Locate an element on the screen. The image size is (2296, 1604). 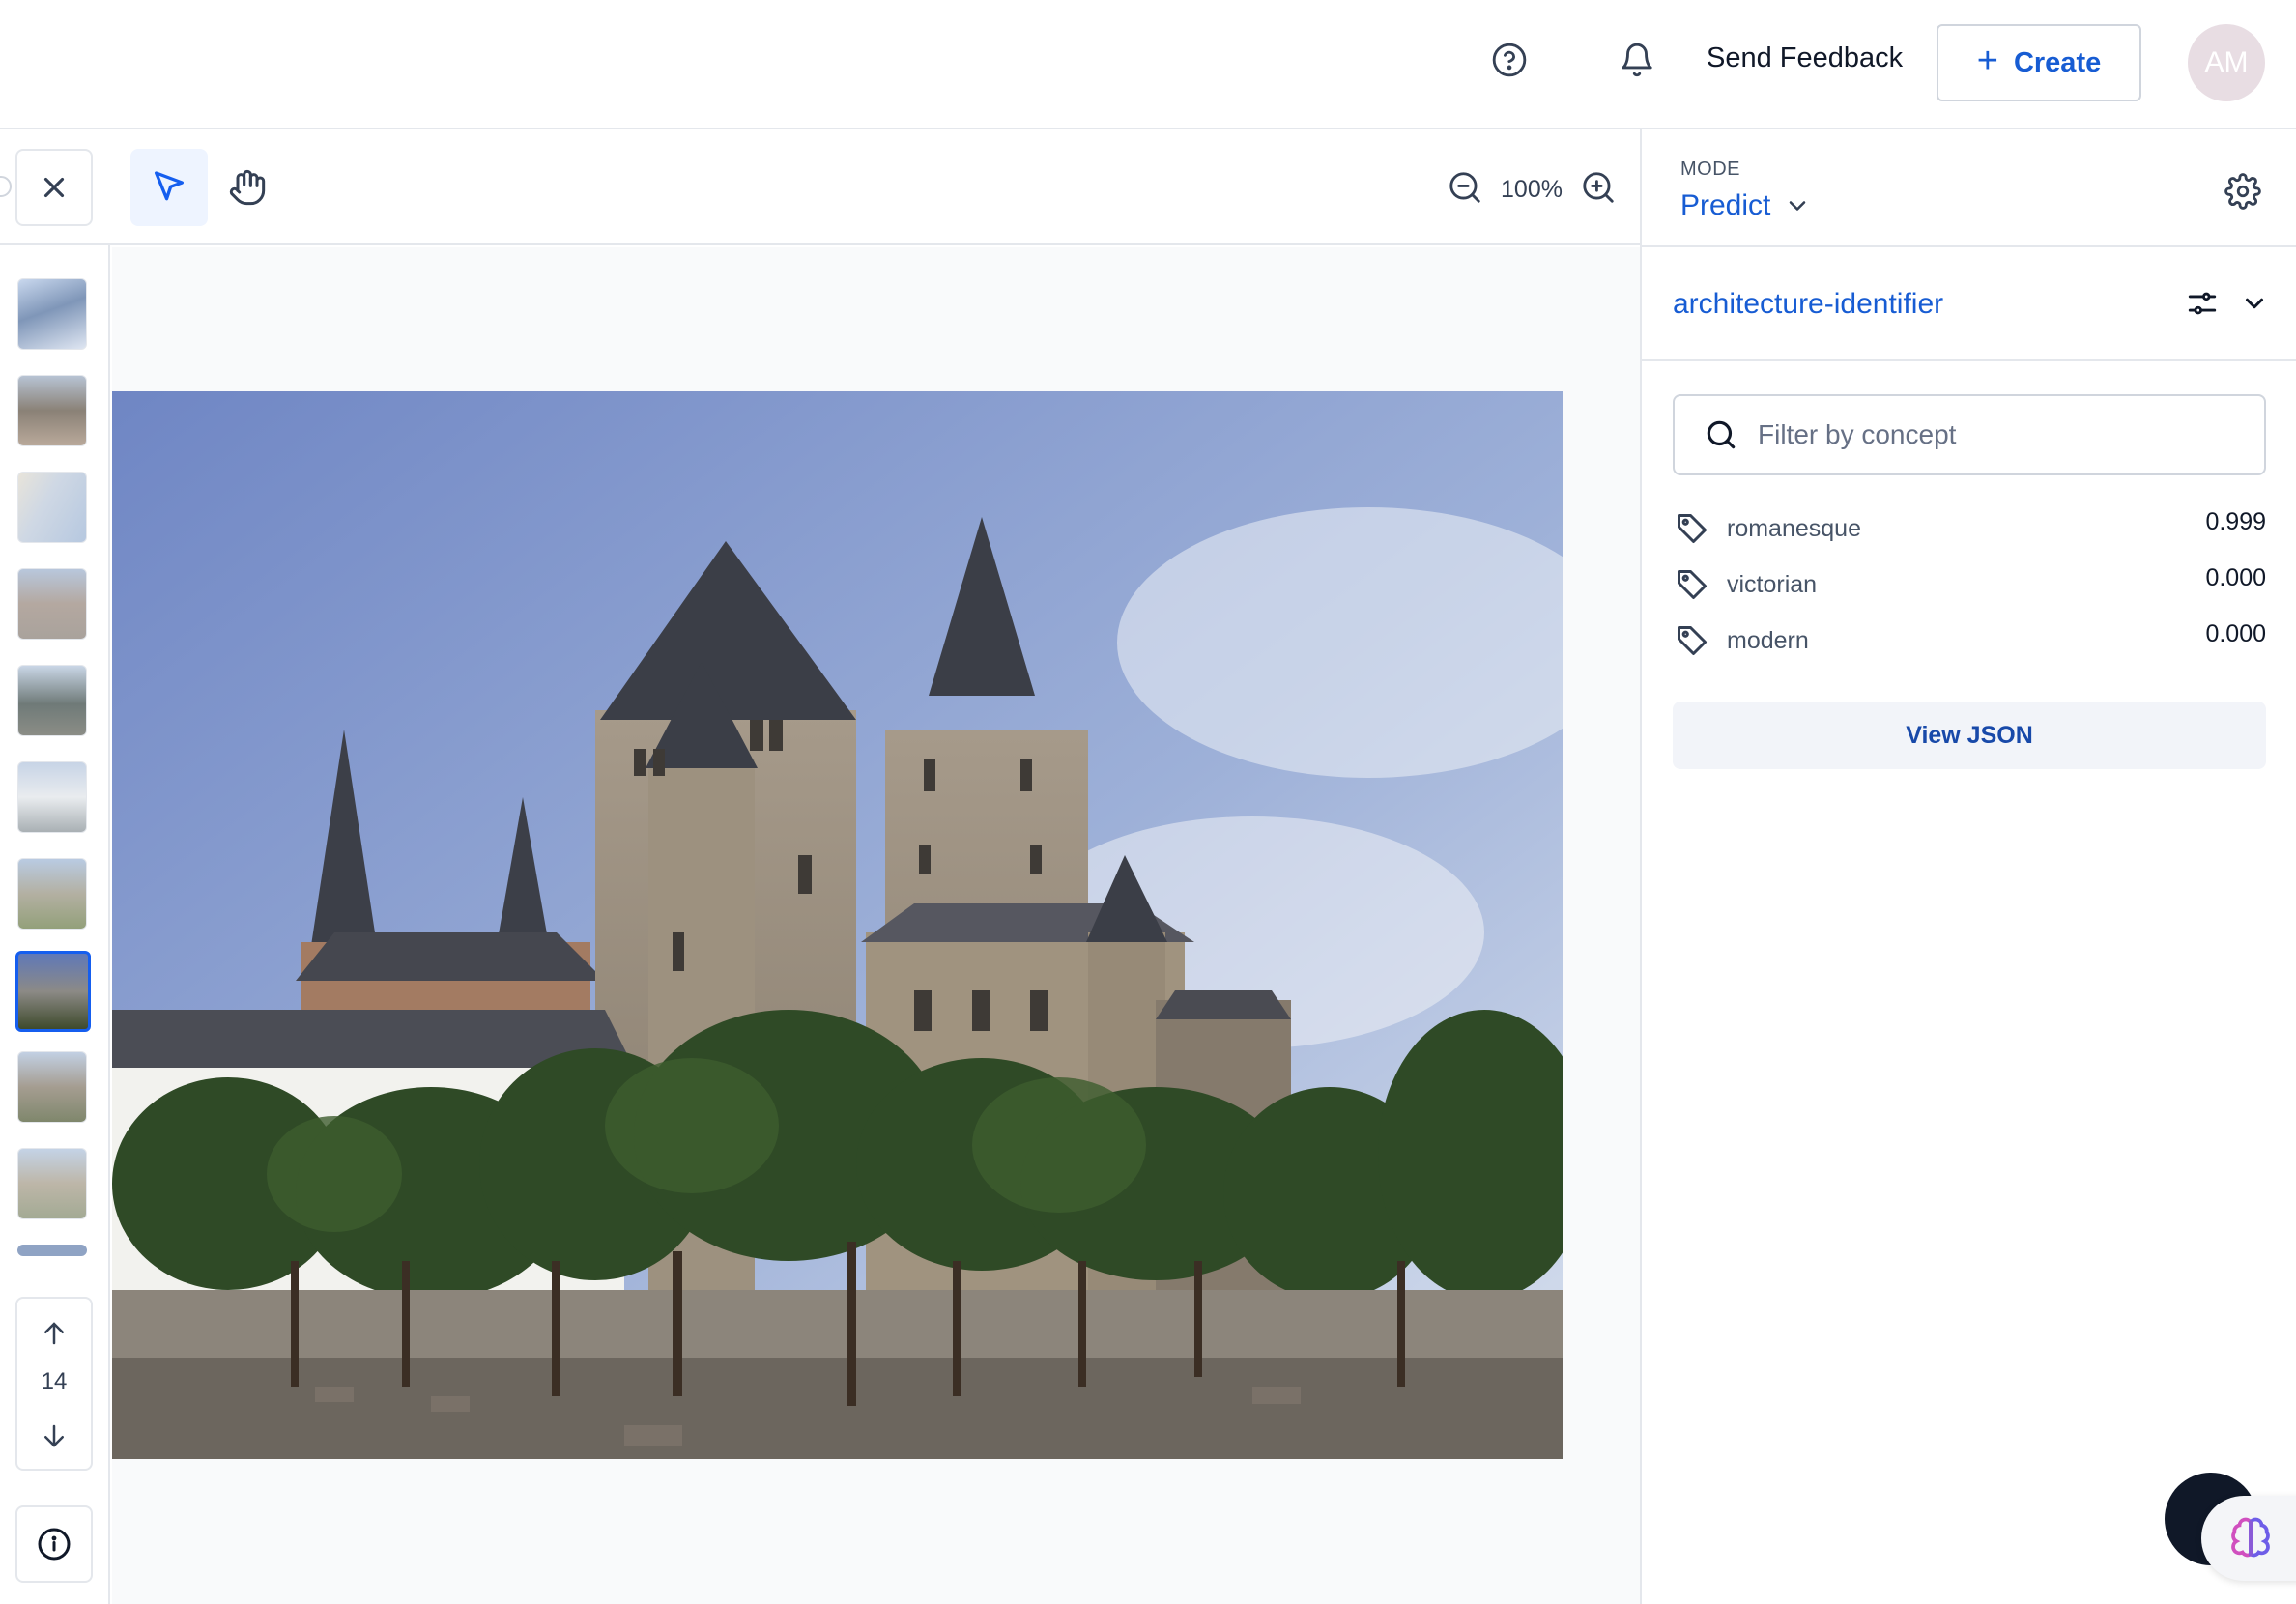
concept-name: modern is located at coordinates (1768, 640).